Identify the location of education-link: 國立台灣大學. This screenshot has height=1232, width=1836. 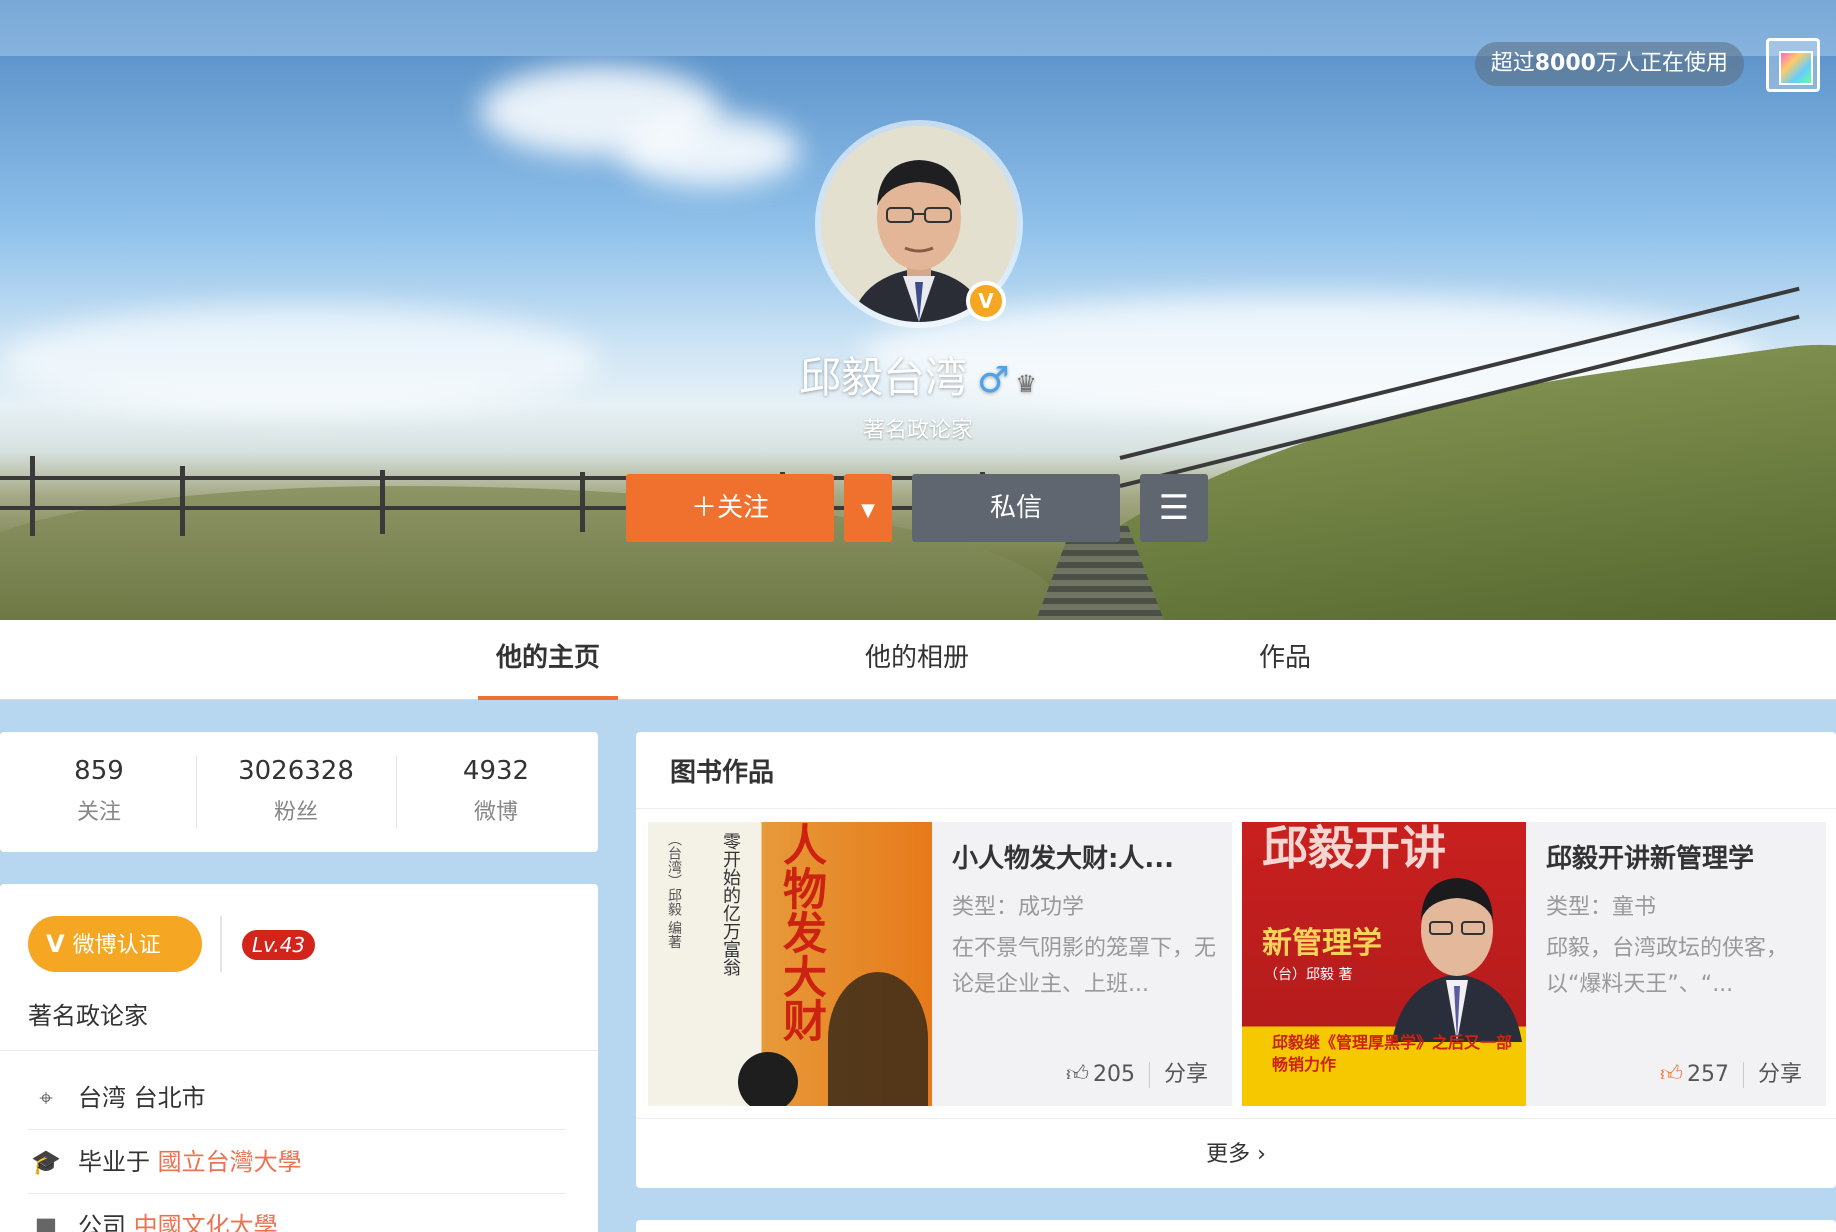
(230, 1162).